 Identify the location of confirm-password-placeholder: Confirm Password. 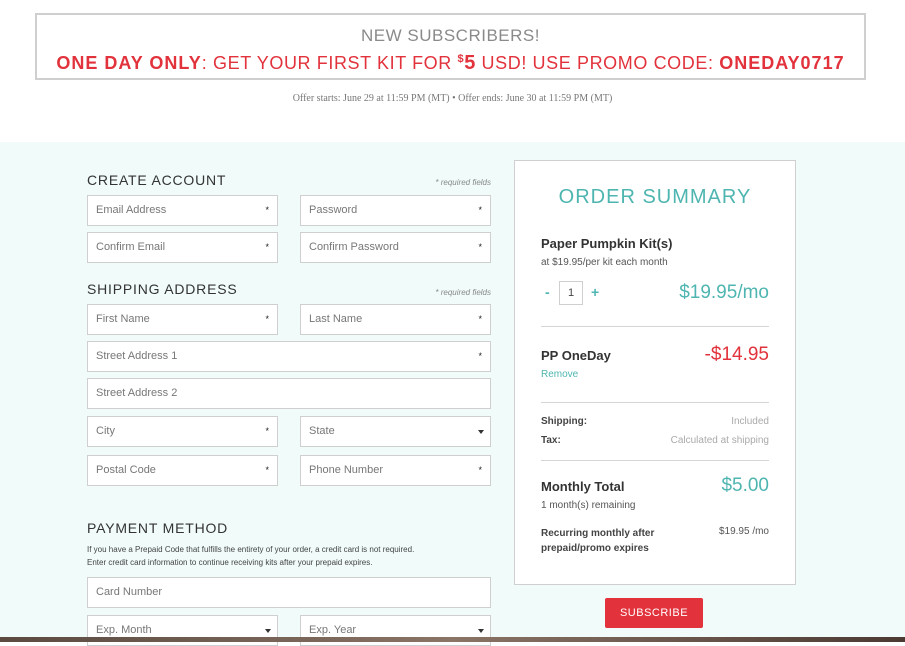
(354, 247).